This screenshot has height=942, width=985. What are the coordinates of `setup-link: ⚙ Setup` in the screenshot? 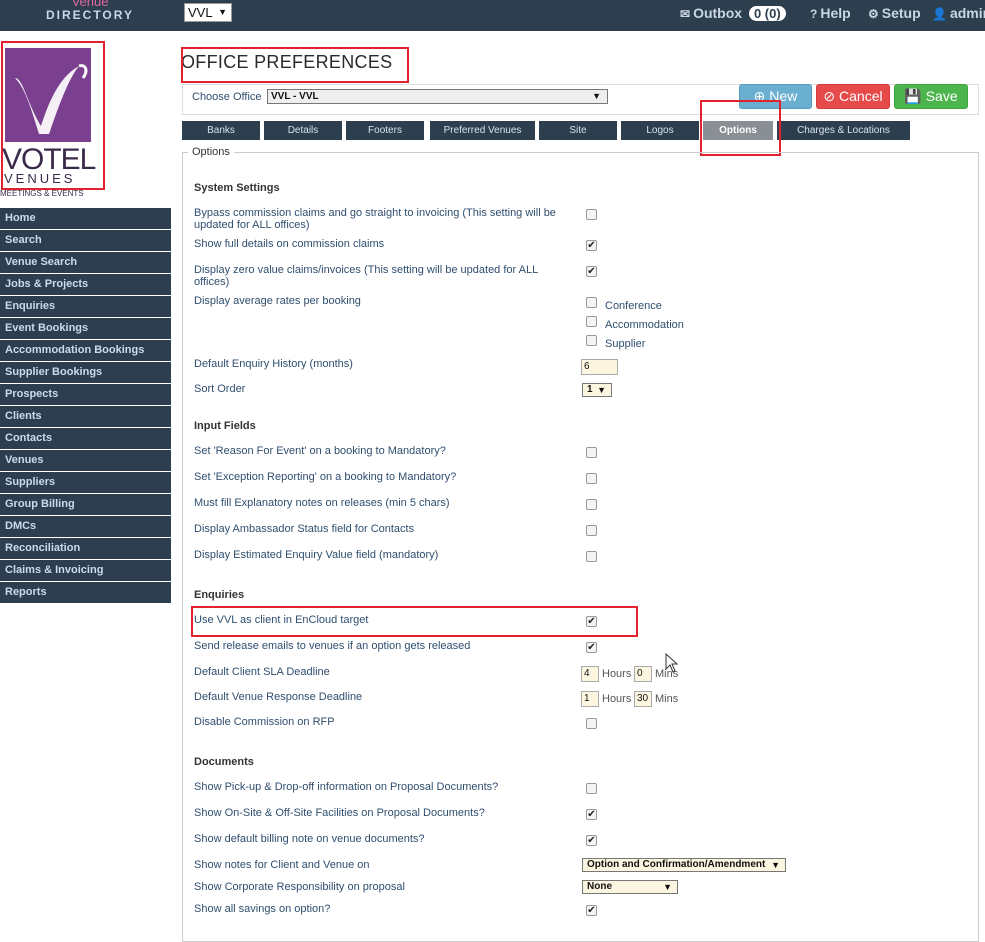 It's located at (894, 13).